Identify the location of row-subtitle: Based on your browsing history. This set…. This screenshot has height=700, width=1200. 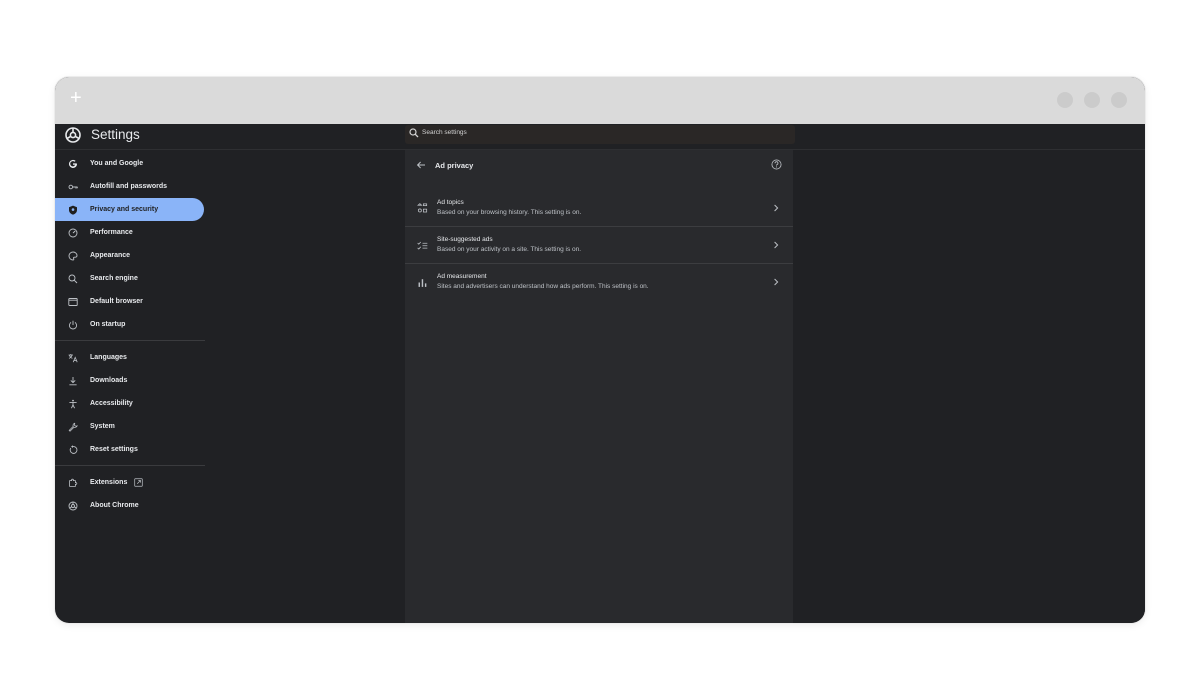
(509, 212).